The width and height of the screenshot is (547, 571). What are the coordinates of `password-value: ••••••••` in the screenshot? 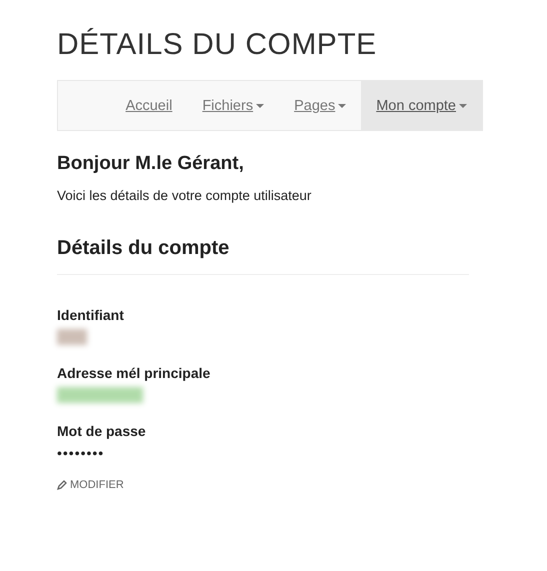 It's located at (80, 453).